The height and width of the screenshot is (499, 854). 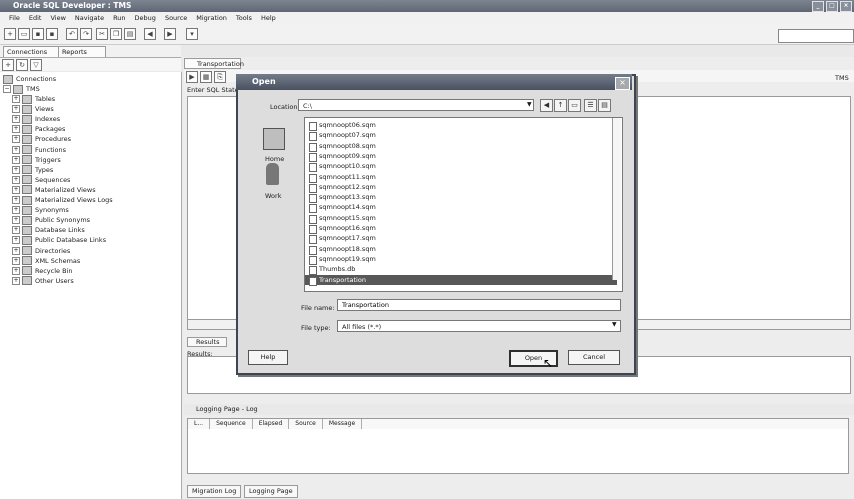 What do you see at coordinates (40, 210) in the screenshot?
I see `tree-node: + Synonyms` at bounding box center [40, 210].